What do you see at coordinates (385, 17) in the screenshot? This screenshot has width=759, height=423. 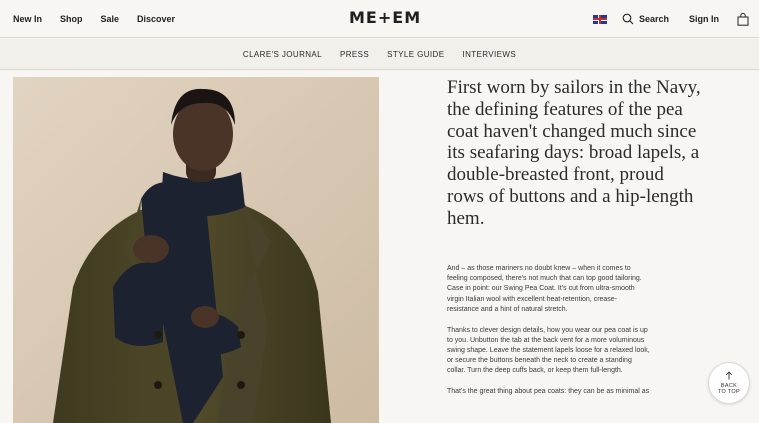 I see `brand-logo: ME+EM` at bounding box center [385, 17].